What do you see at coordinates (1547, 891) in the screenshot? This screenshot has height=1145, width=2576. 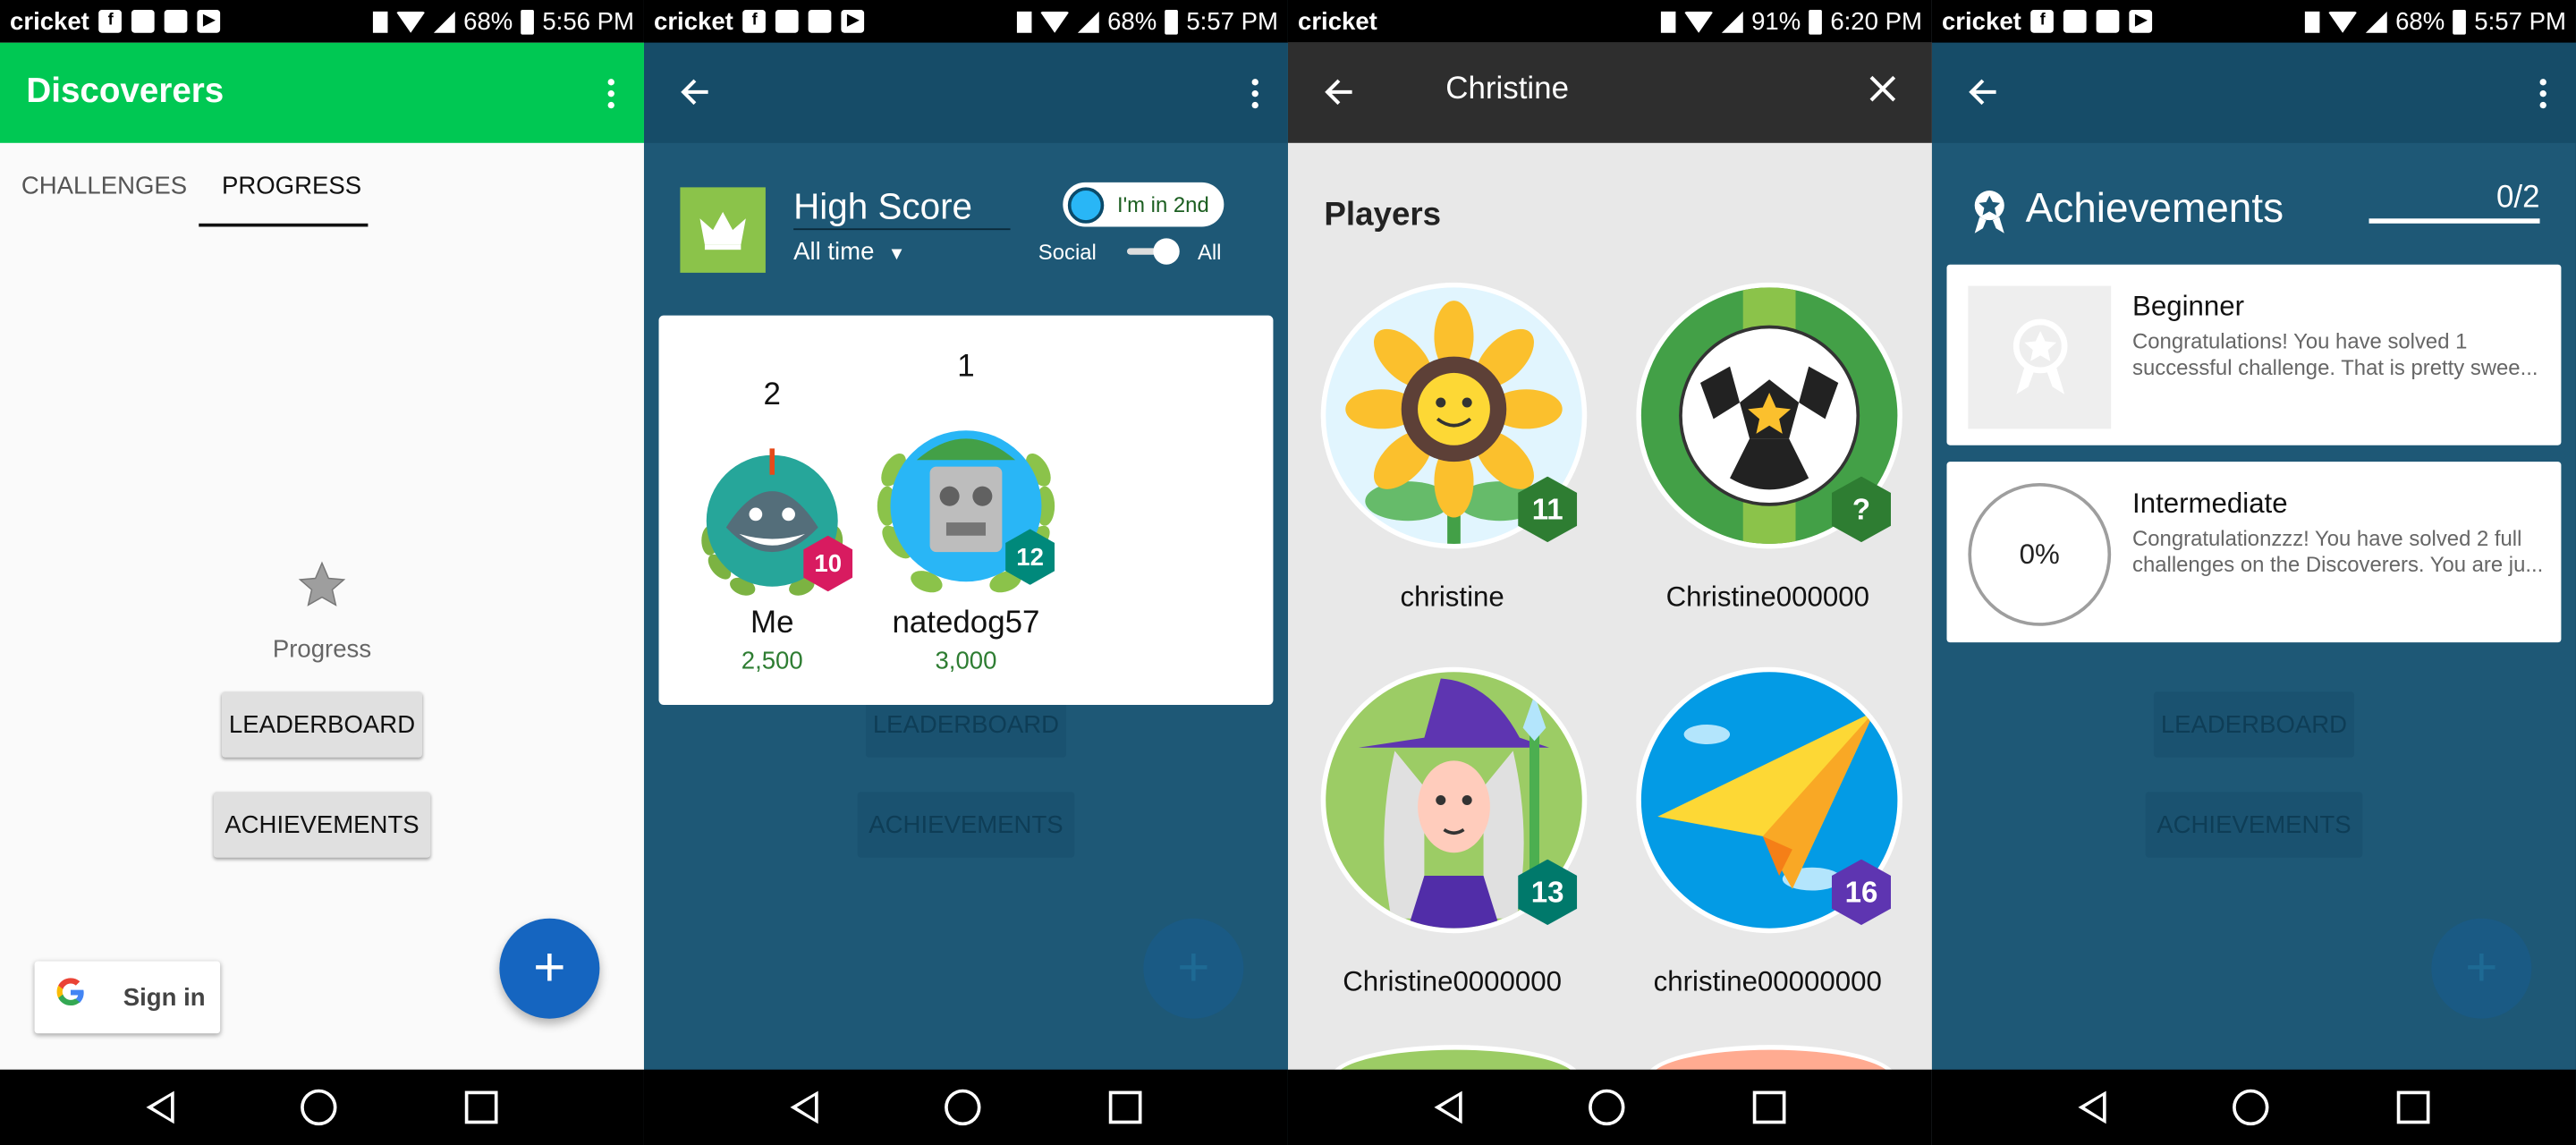 I see `level-number: 13` at bounding box center [1547, 891].